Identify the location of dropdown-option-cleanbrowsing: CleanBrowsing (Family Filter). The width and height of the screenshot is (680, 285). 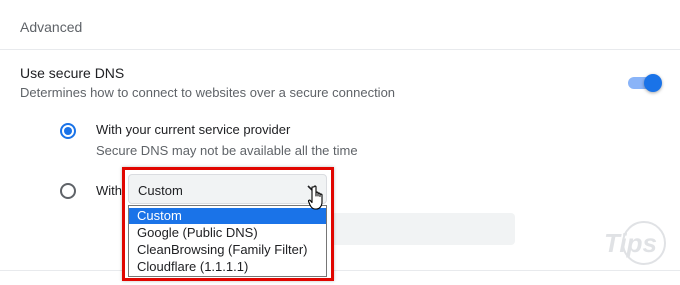
(227, 250).